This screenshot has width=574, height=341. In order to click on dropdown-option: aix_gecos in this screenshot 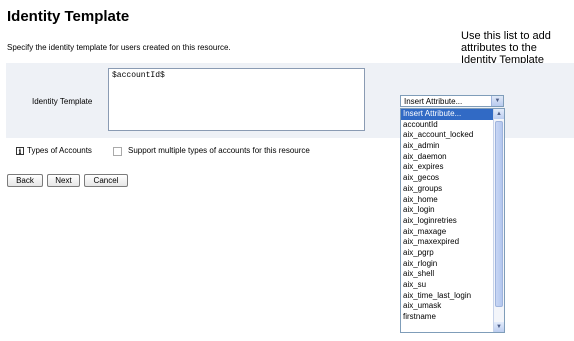, I will do `click(447, 178)`.